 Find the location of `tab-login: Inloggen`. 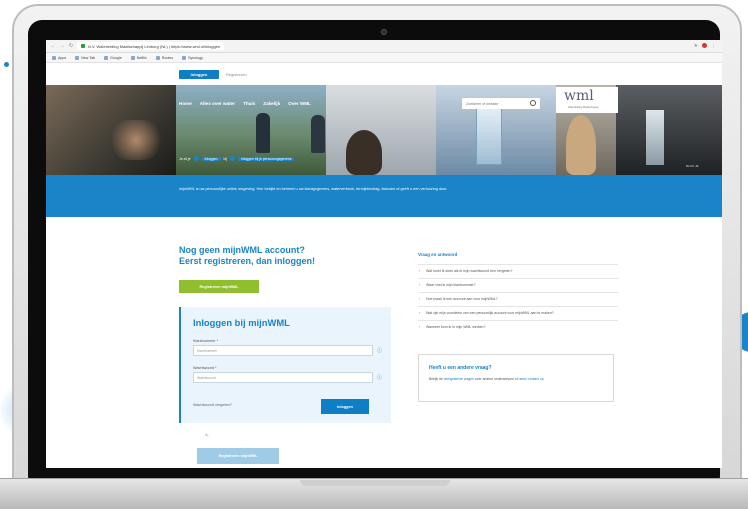

tab-login: Inloggen is located at coordinates (199, 74).